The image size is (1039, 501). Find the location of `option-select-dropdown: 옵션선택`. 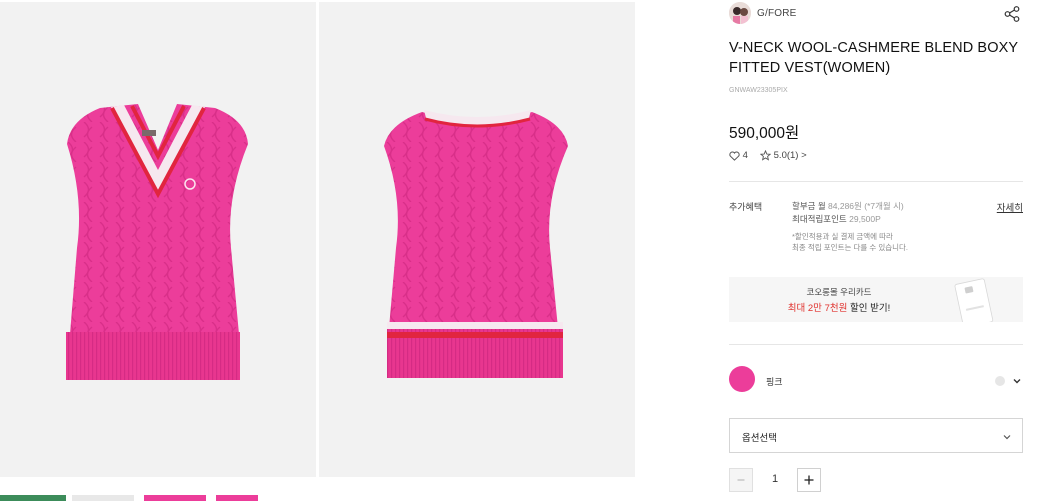

option-select-dropdown: 옵션선택 is located at coordinates (876, 435).